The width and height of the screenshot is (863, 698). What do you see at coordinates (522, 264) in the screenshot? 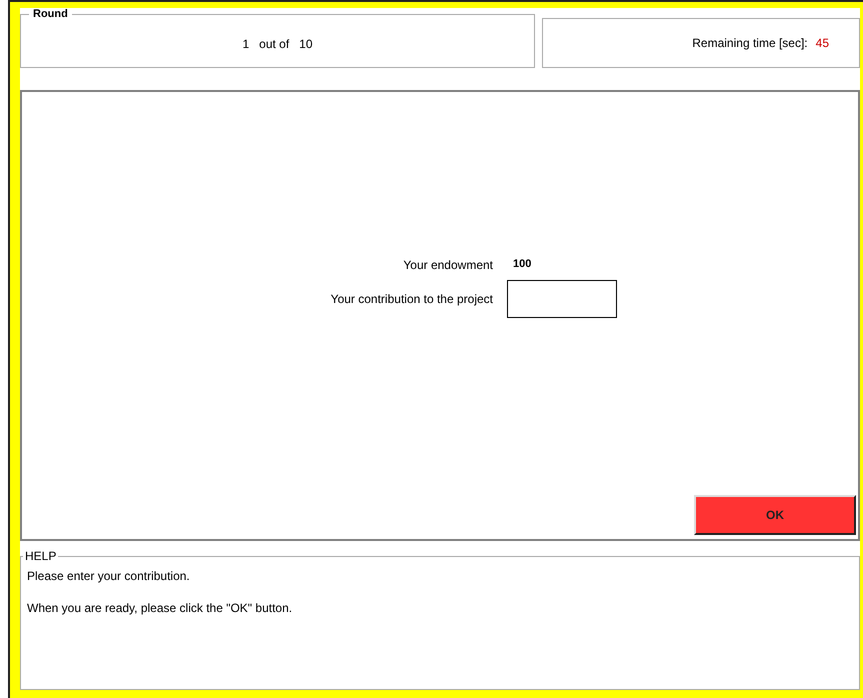
I see `endowment-value: 100` at bounding box center [522, 264].